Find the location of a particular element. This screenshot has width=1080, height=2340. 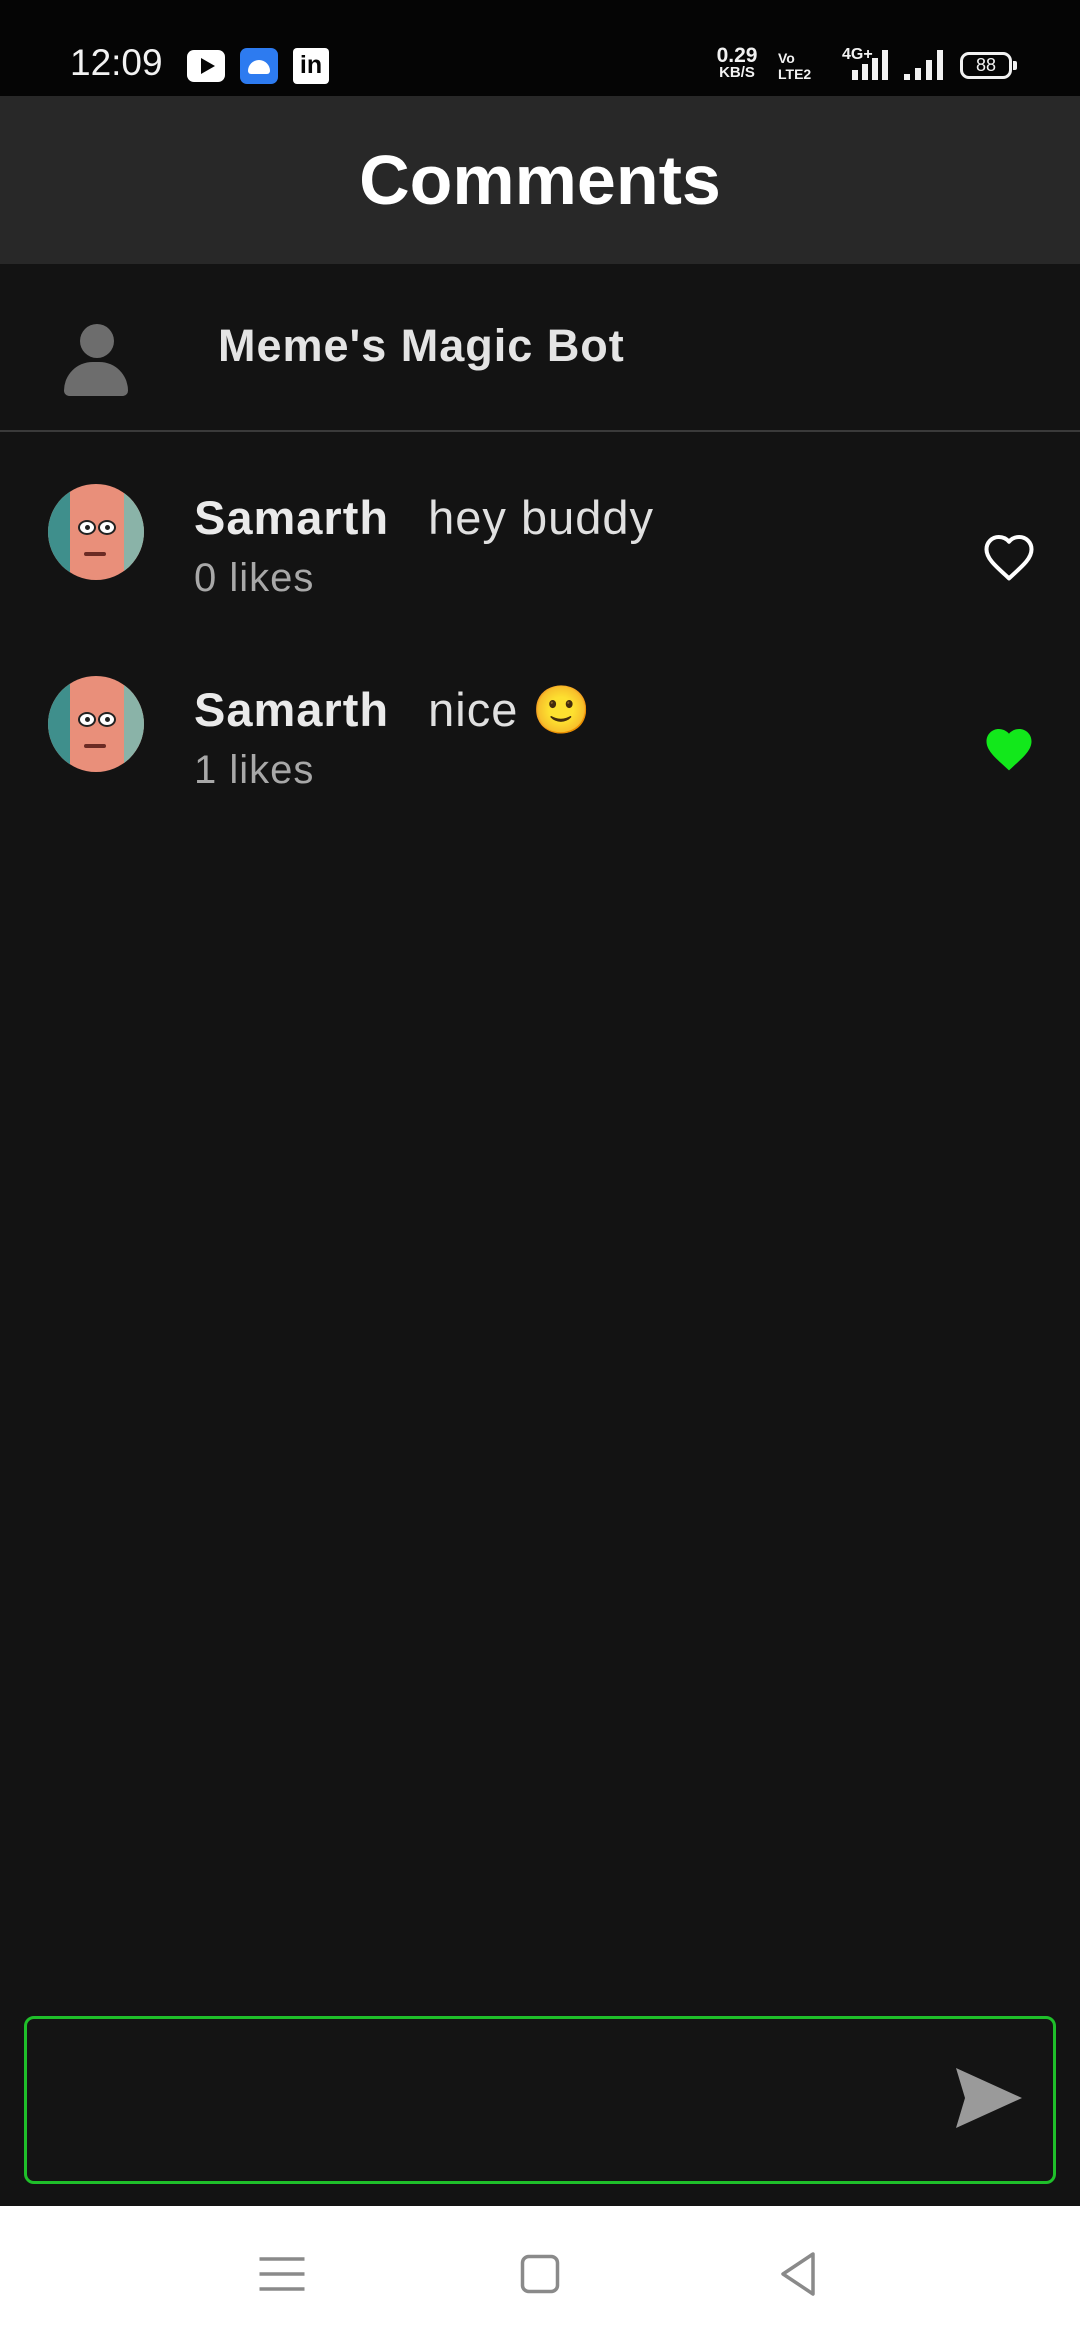

android-icon is located at coordinates (259, 66).